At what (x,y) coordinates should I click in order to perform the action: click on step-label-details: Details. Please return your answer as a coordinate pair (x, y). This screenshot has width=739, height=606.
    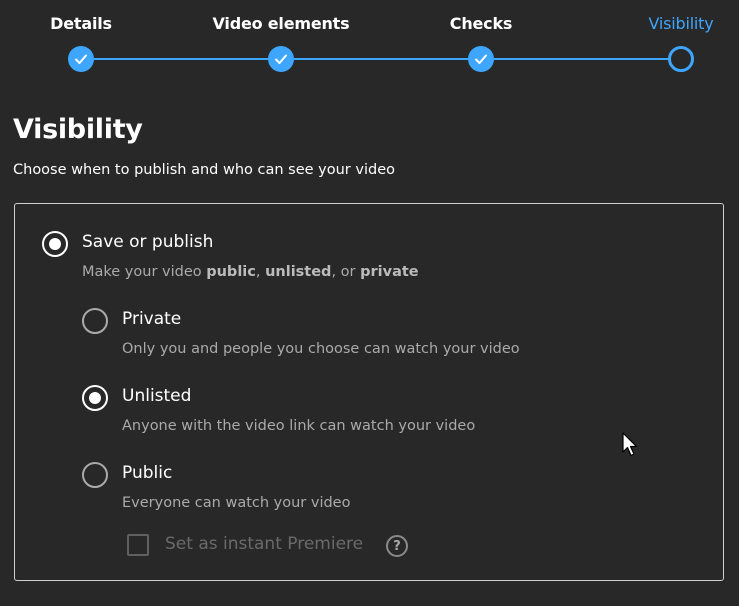
    Looking at the image, I should click on (81, 23).